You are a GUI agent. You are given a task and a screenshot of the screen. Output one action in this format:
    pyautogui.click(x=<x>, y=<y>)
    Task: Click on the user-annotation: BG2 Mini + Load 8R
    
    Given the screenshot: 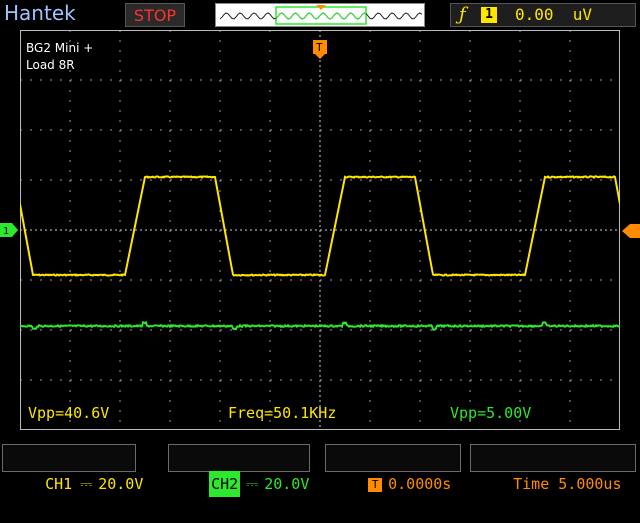 What is the action you would take?
    pyautogui.click(x=59, y=57)
    